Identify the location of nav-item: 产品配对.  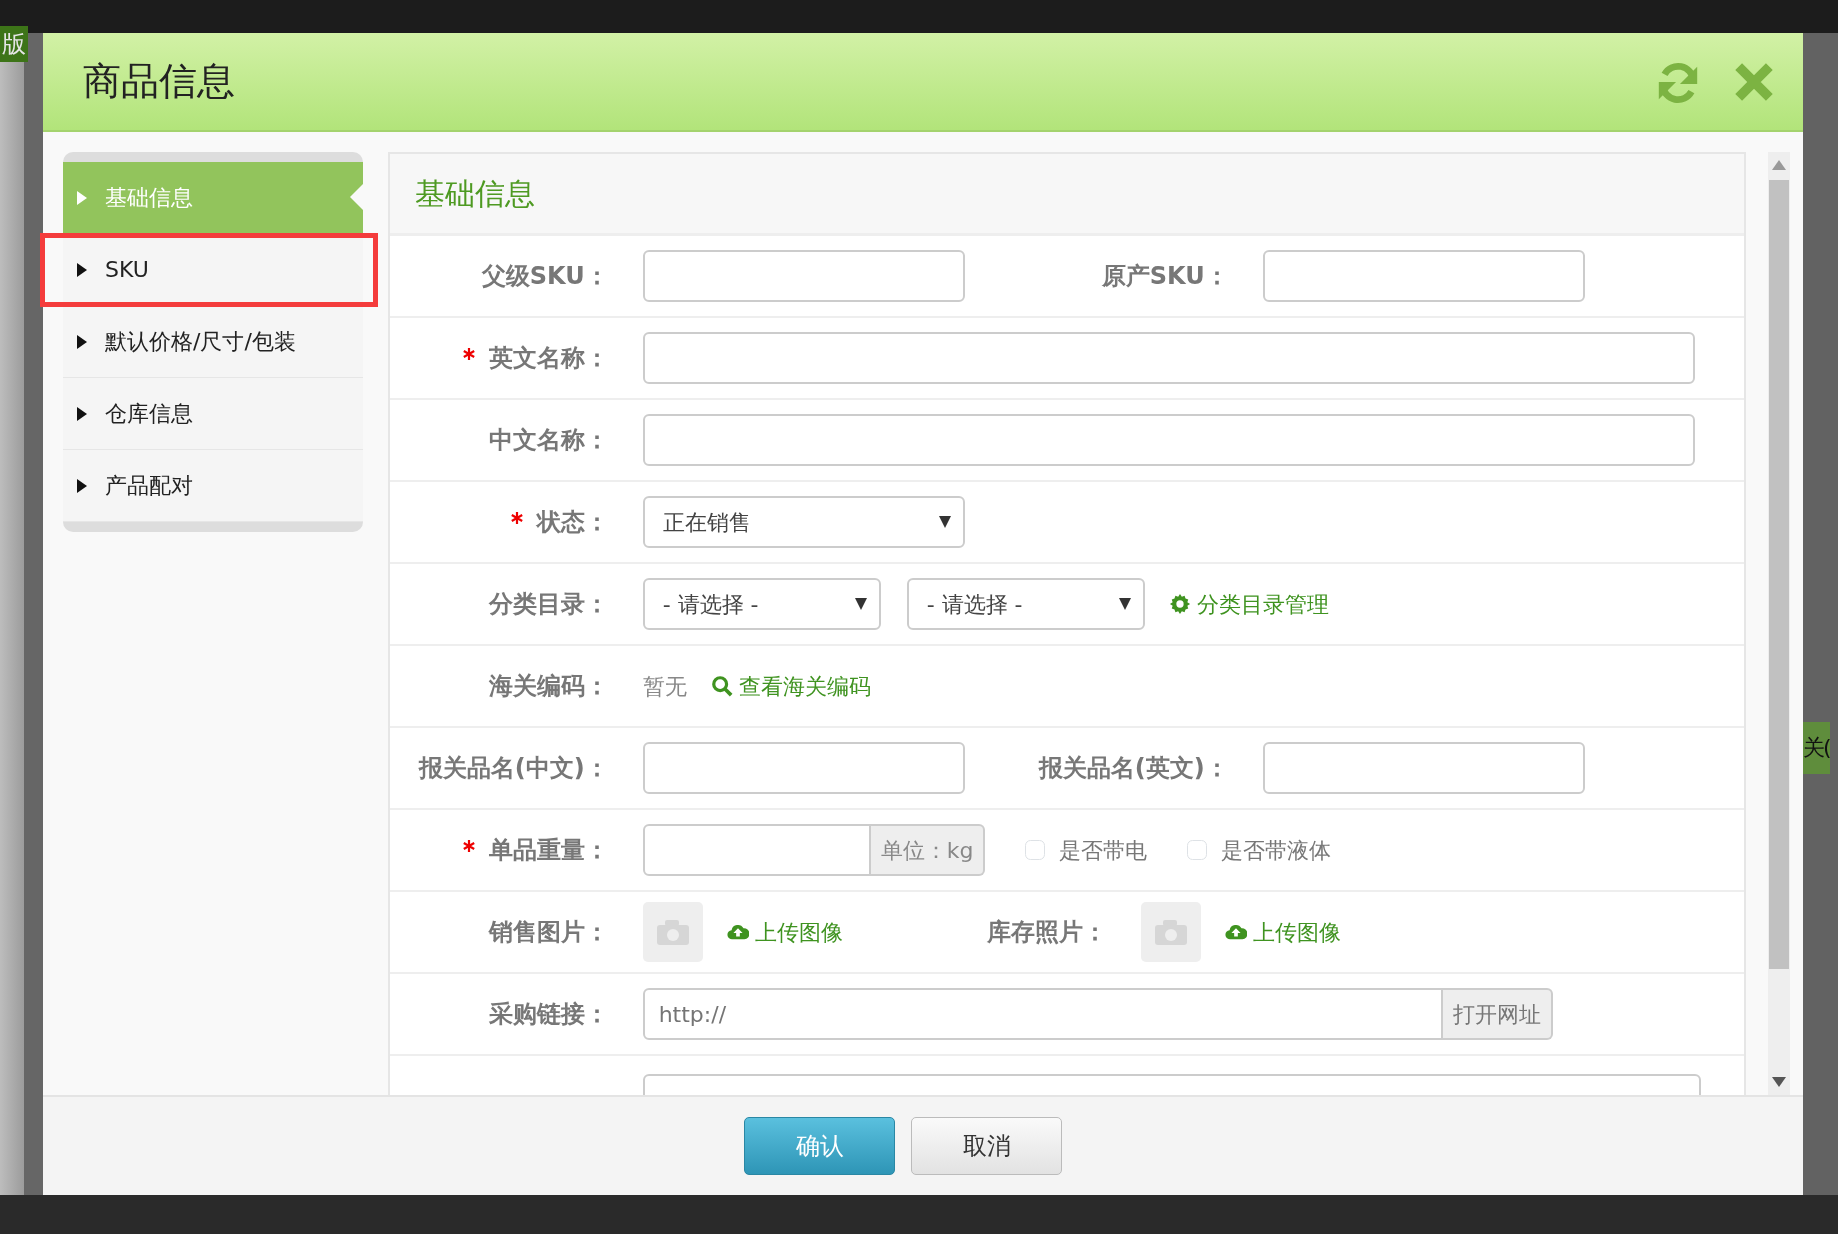
(213, 486).